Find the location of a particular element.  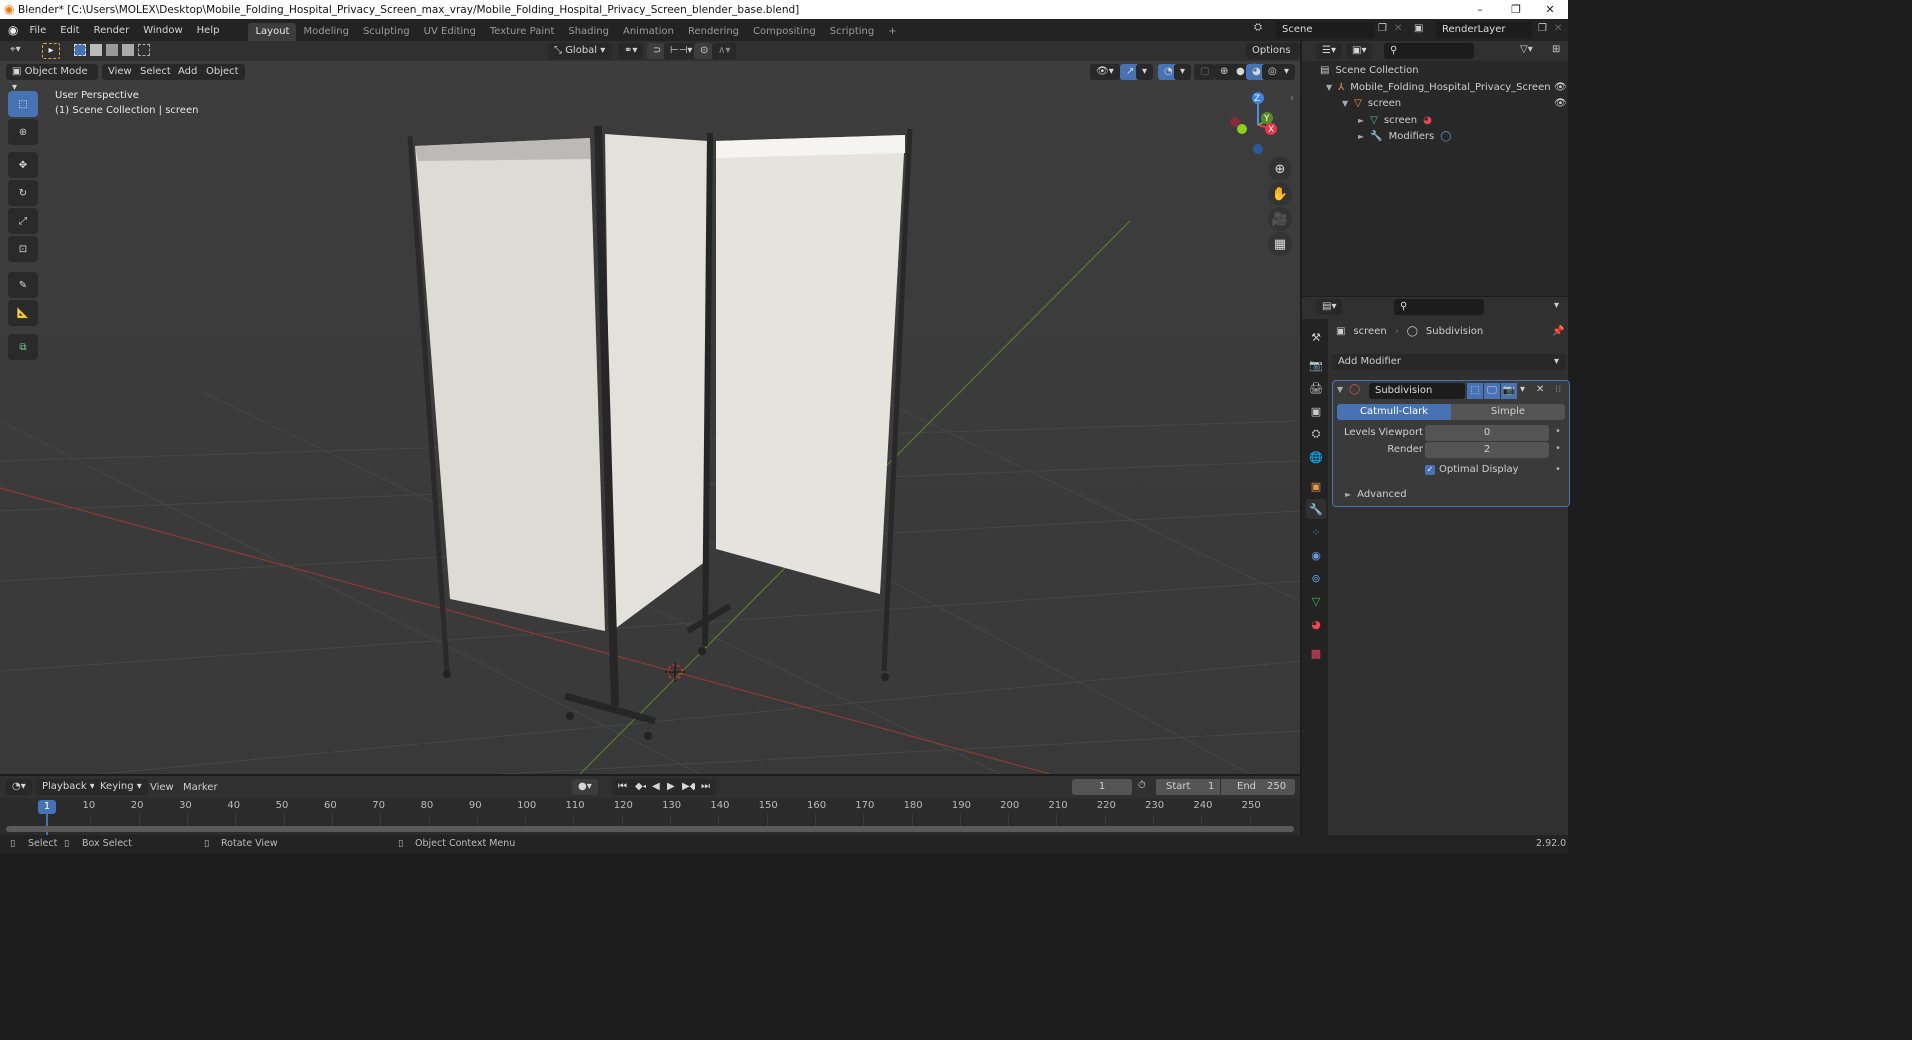

tab-animation: Animation is located at coordinates (648, 32).